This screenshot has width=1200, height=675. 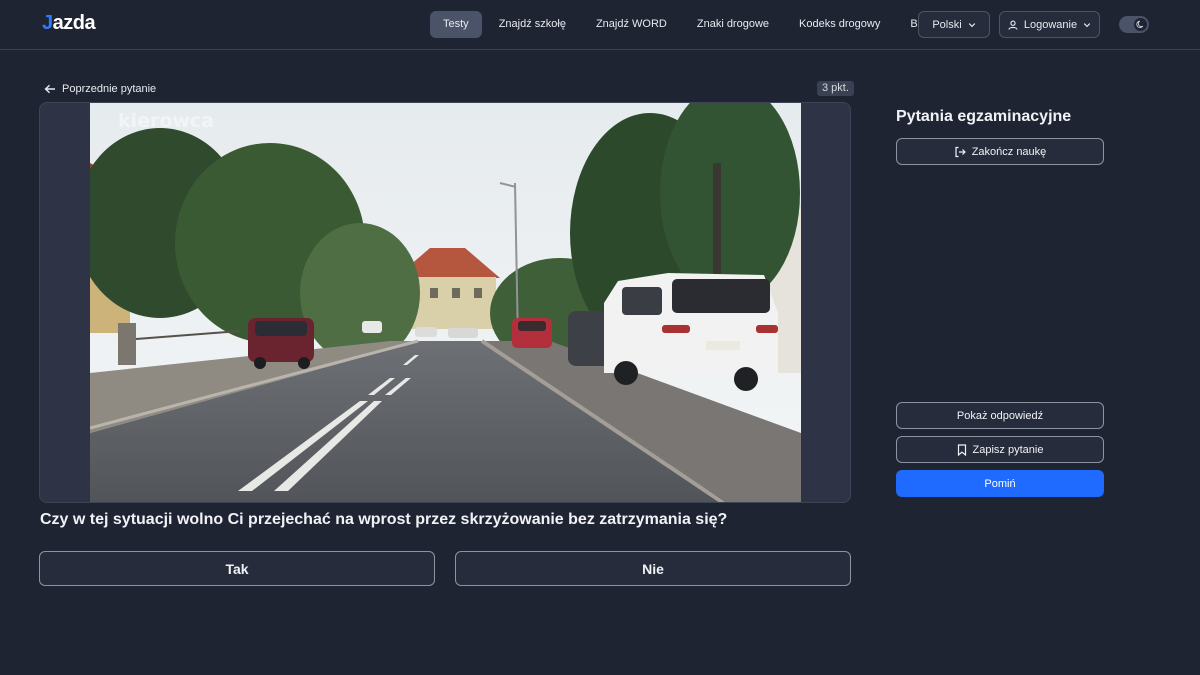 I want to click on toggle-knob, so click(x=1140, y=24).